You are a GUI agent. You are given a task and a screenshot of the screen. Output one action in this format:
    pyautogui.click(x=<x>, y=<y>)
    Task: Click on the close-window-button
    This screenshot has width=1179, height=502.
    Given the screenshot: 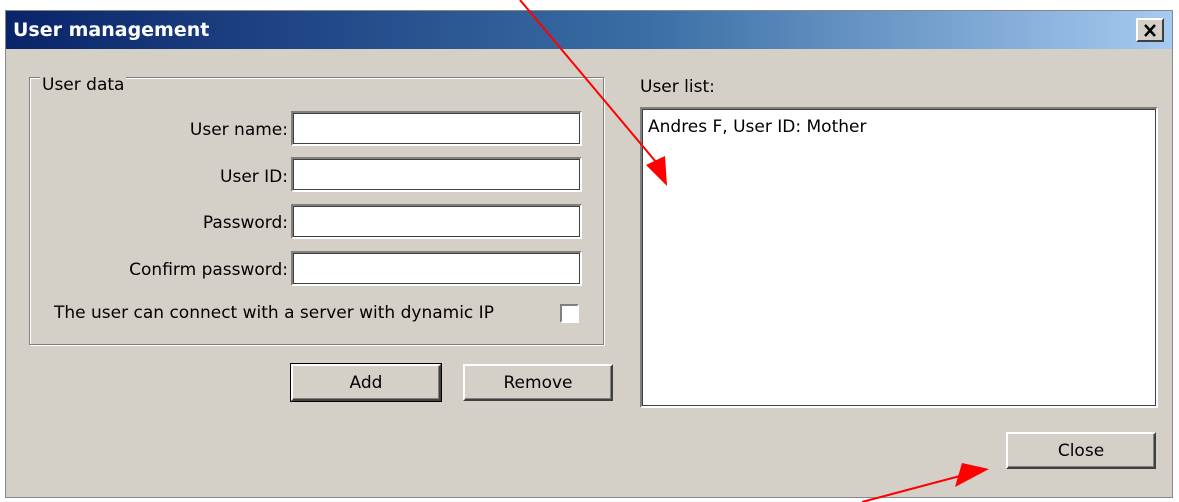 What is the action you would take?
    pyautogui.click(x=1150, y=30)
    